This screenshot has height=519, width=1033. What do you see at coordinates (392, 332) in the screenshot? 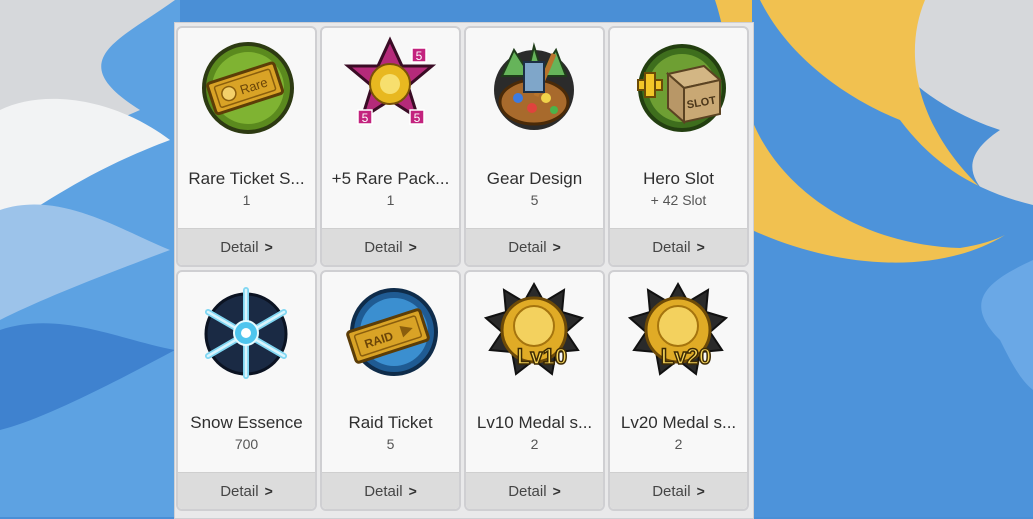
I see `raid-ticket-icon: RAID` at bounding box center [392, 332].